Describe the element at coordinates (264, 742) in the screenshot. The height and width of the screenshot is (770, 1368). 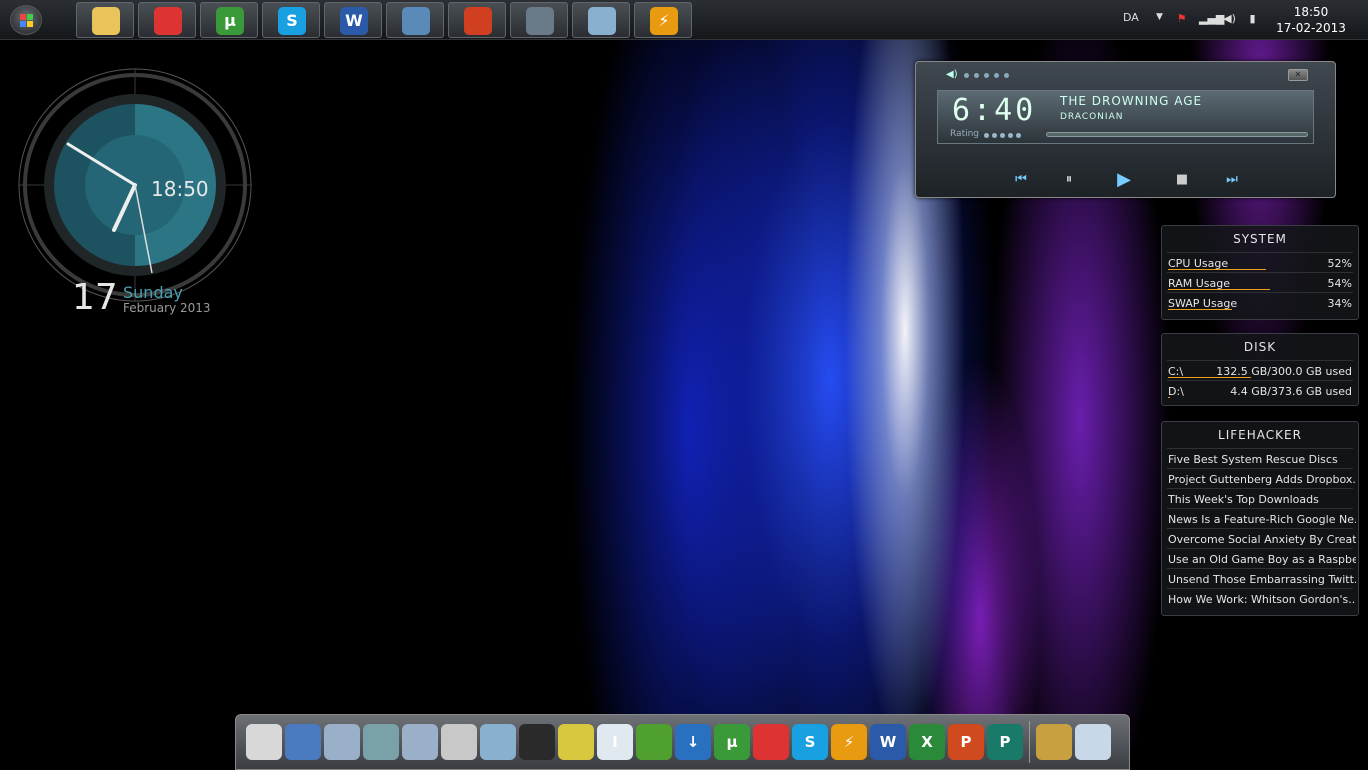
I see `preview-icon` at that location.